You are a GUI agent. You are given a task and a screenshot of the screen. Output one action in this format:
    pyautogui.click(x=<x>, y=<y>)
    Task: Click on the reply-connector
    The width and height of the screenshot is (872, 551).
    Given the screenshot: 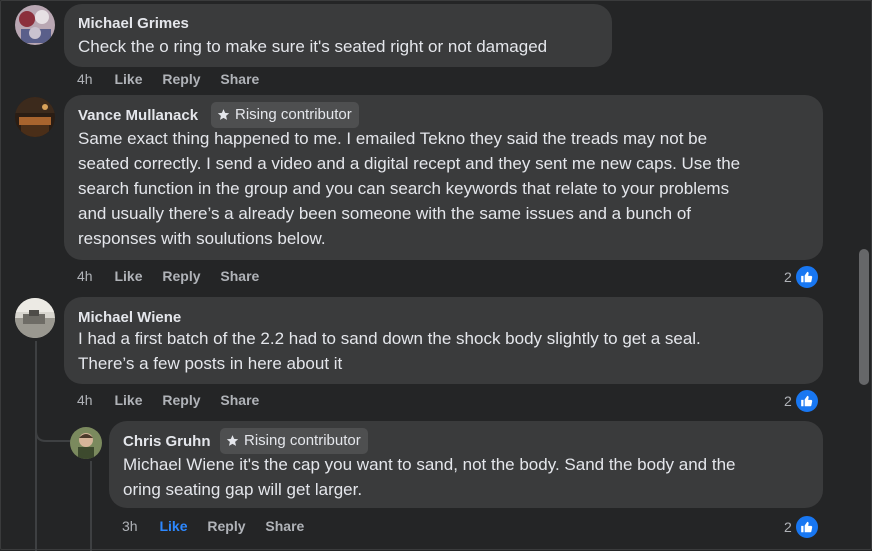 What is the action you would take?
    pyautogui.click(x=53, y=430)
    